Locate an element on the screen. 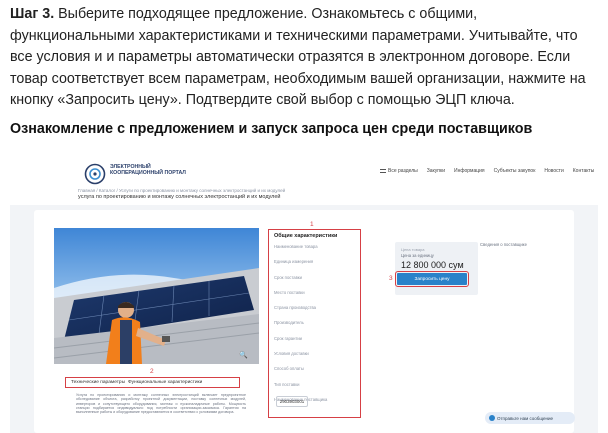 This screenshot has height=433, width=608. marker-2: 2 is located at coordinates (152, 371).